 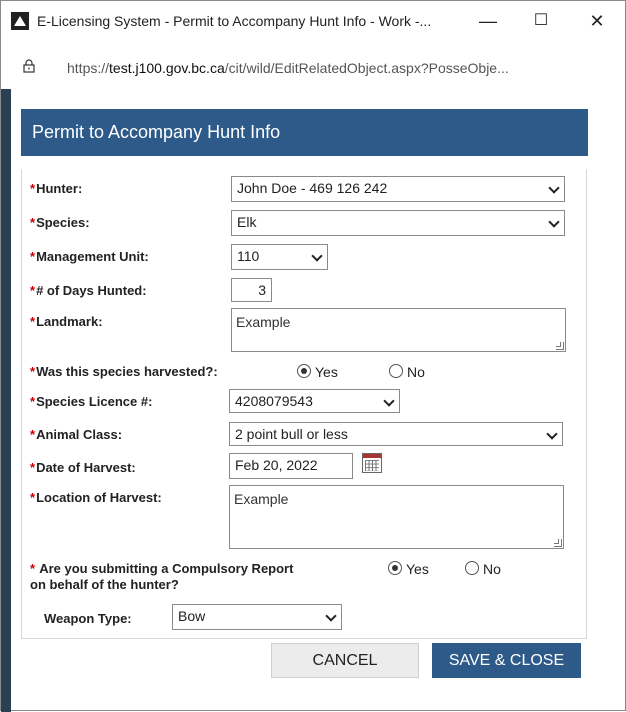 I want to click on harvested-no-radio, so click(x=396, y=371).